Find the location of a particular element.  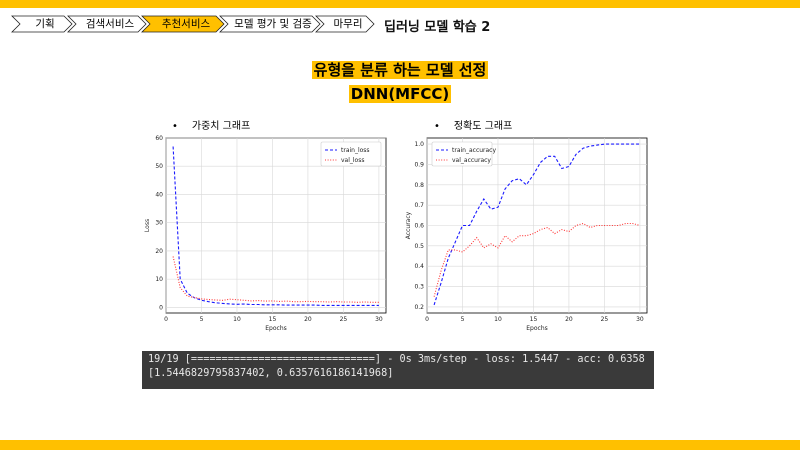

slide-title-text: 유형을 분류 하는 모델 선정 is located at coordinates (400, 70).